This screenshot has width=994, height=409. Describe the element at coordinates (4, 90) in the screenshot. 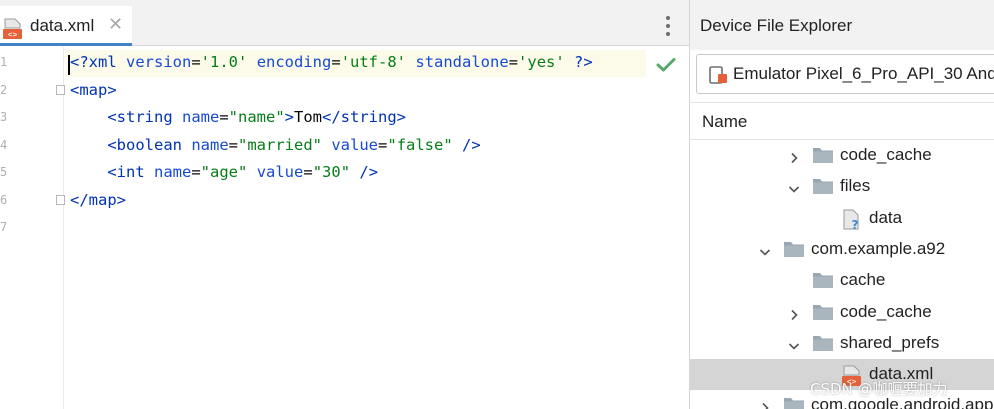

I see `line-number: 2` at that location.